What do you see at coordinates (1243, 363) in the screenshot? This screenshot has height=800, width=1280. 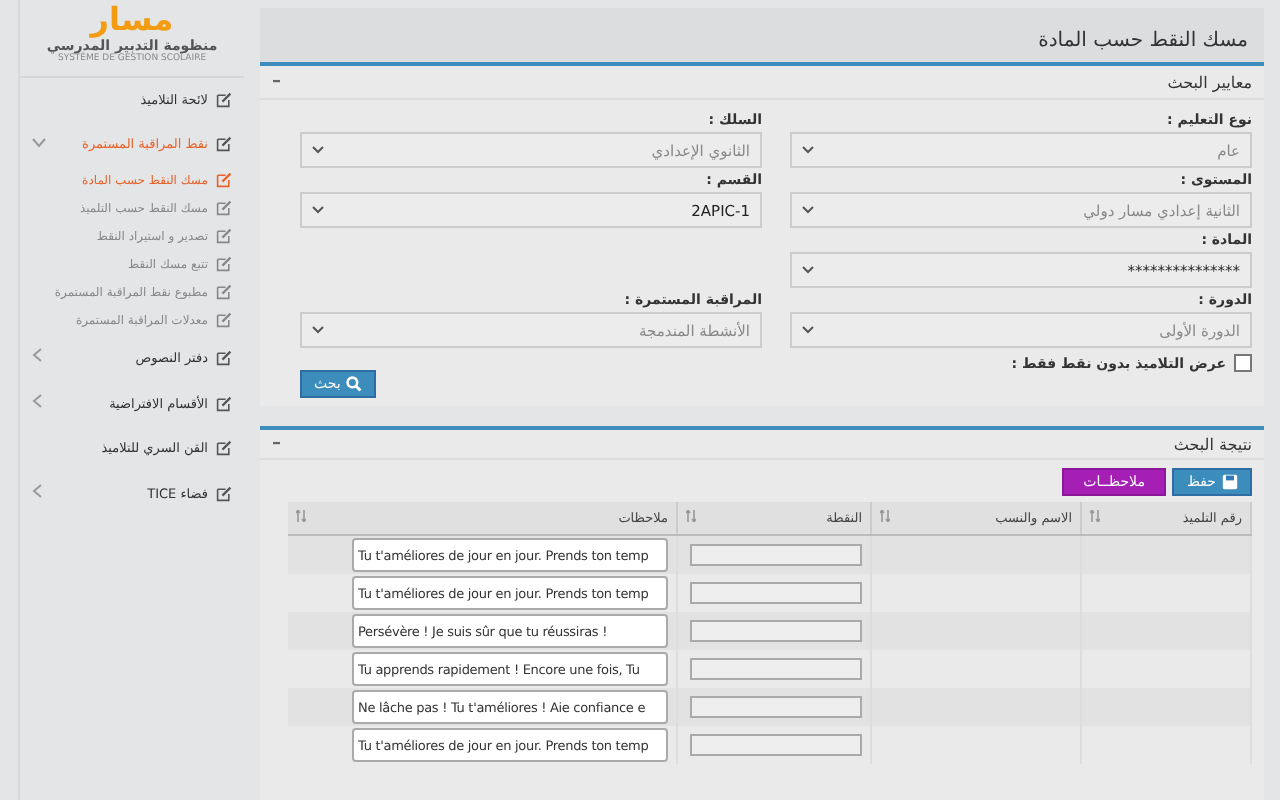 I see `checkbox` at bounding box center [1243, 363].